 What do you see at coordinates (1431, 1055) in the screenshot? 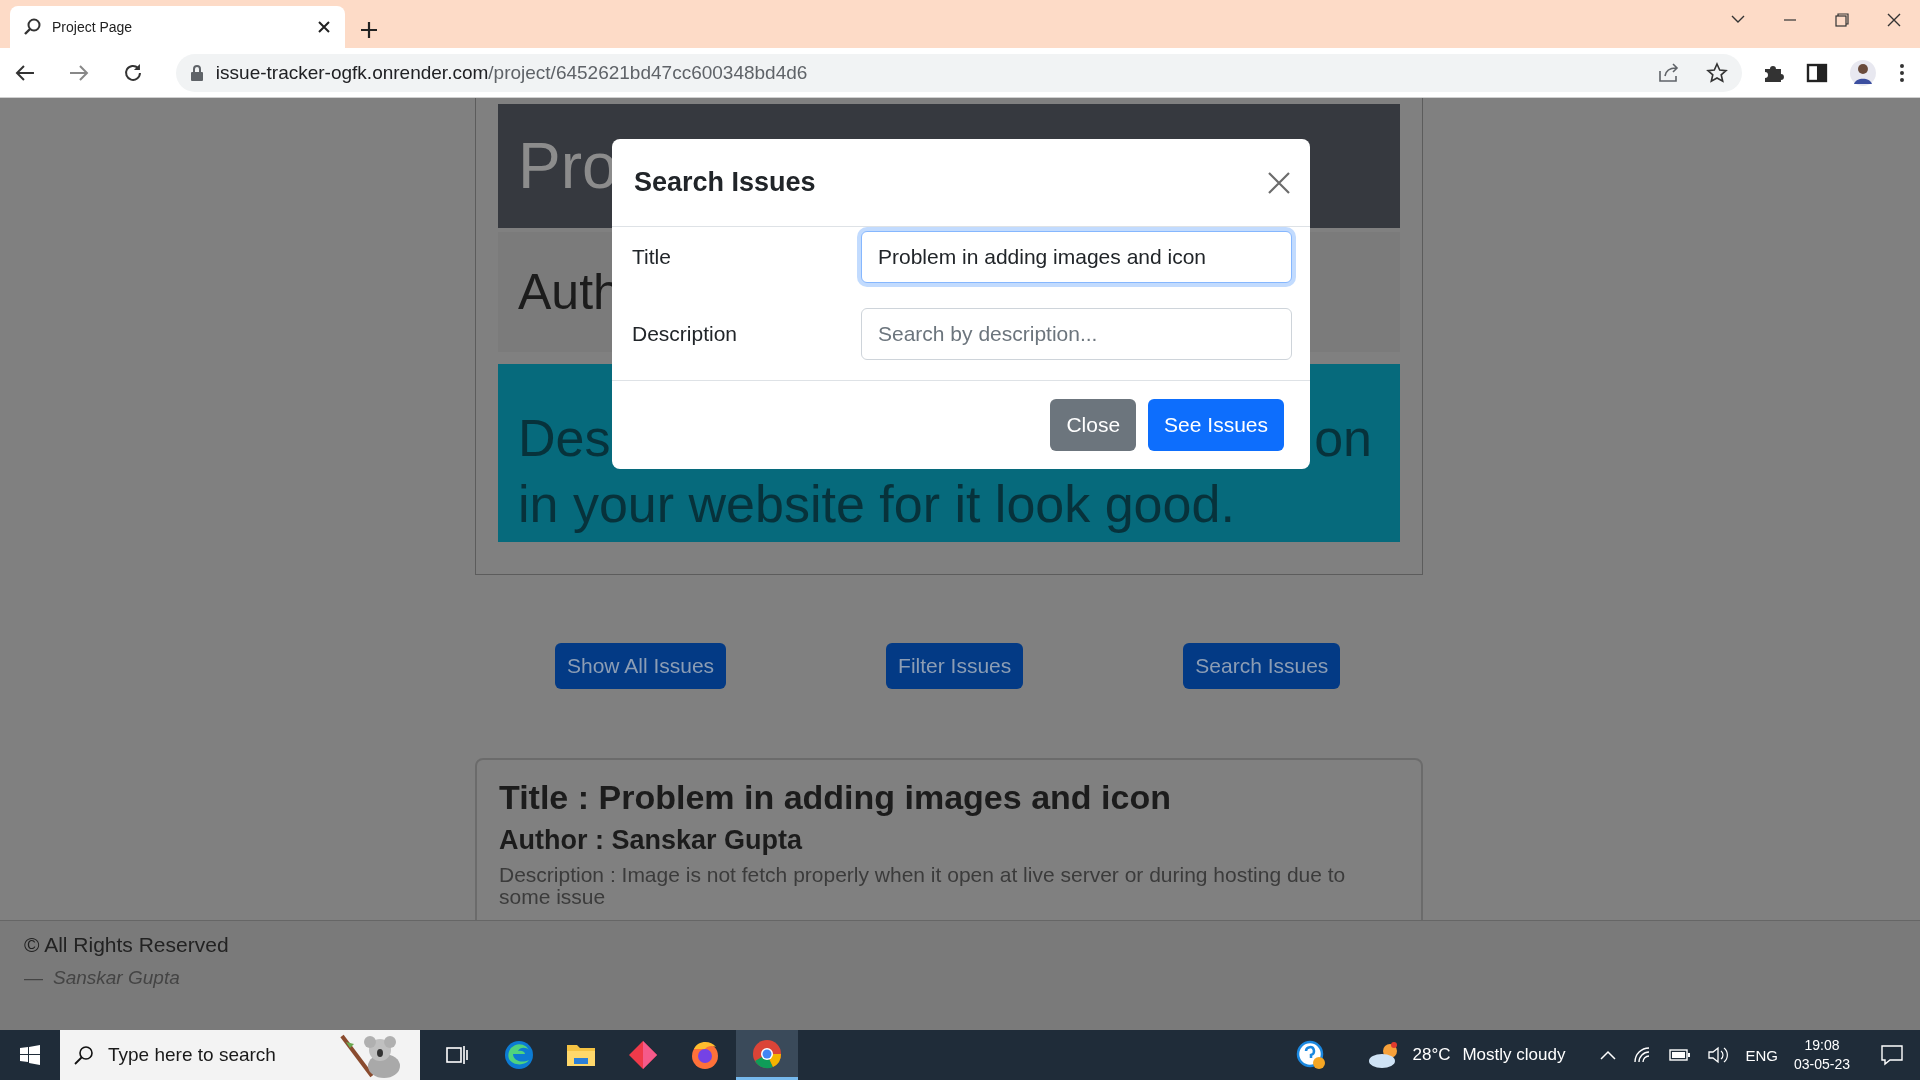
I see `temperature-text: 28°C` at bounding box center [1431, 1055].